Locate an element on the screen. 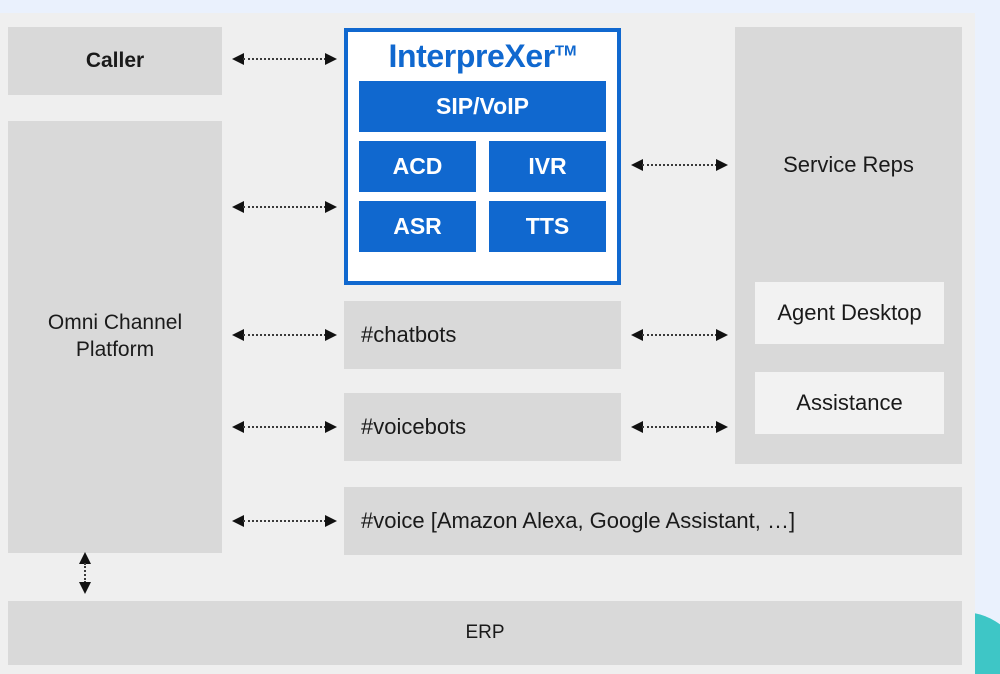 Image resolution: width=1000 pixels, height=674 pixels. service-reps-label: Service Reps is located at coordinates (848, 164).